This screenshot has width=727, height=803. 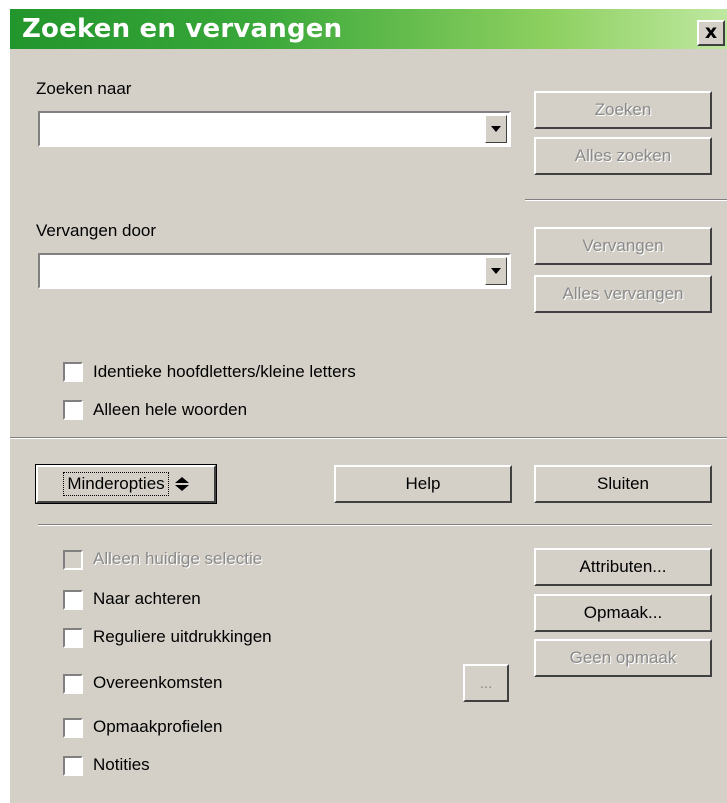 I want to click on match-case-checkbox, so click(x=73, y=372).